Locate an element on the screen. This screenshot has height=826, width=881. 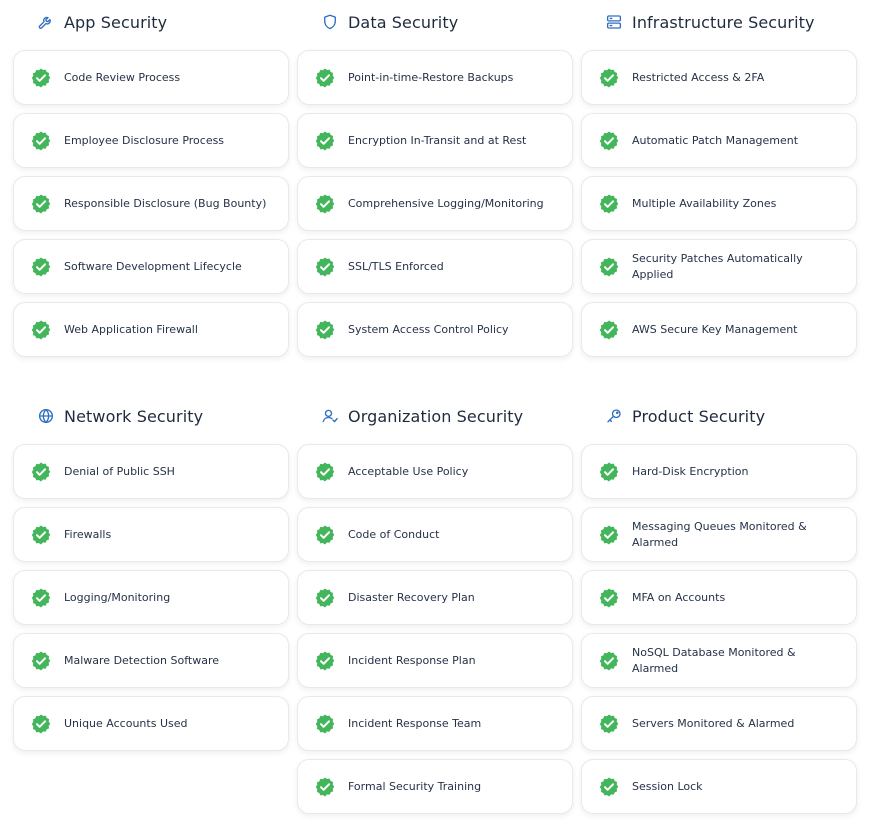
security-item-card: NoSQL Database Monitored & Alarmed is located at coordinates (719, 660).